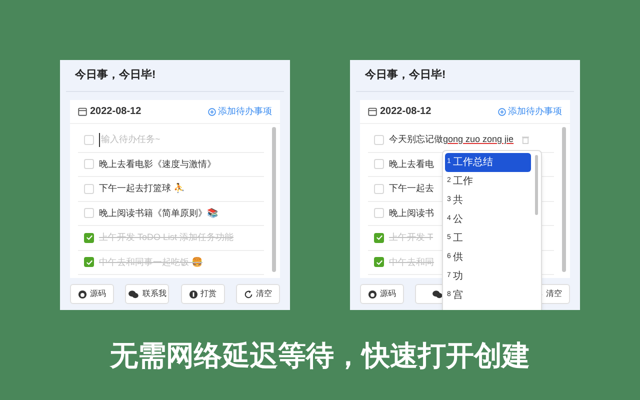 This screenshot has height=400, width=640. Describe the element at coordinates (202, 294) in the screenshot. I see `footer-button: 打赏` at that location.